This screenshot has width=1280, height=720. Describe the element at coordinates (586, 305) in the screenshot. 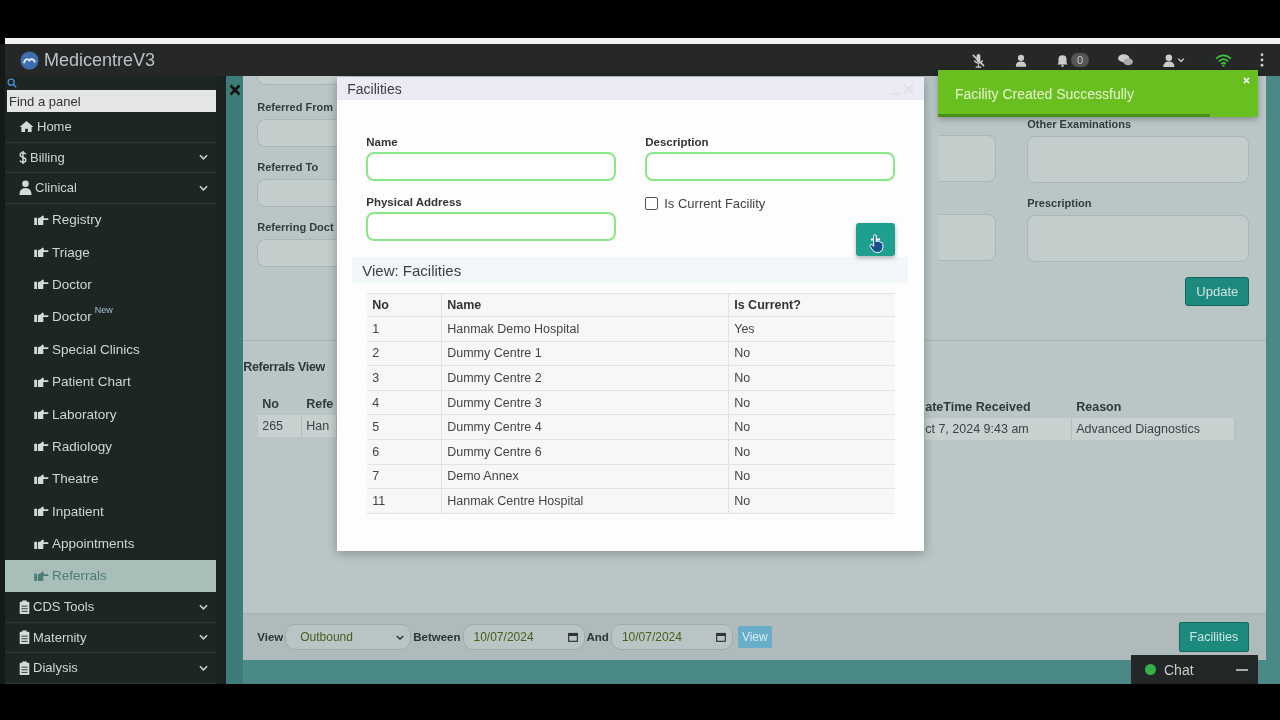

I see `column-header: Name` at that location.